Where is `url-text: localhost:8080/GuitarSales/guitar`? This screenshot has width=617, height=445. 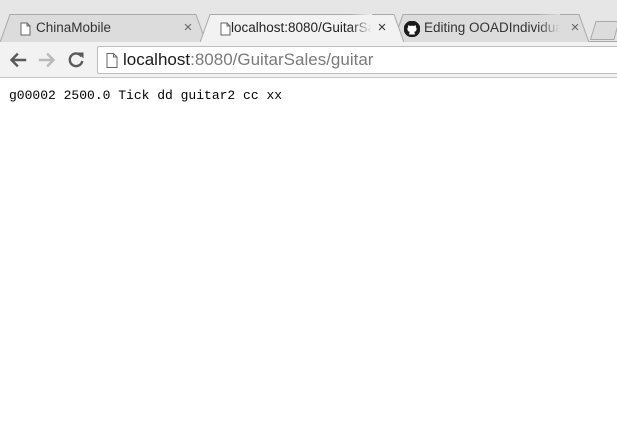 url-text: localhost:8080/GuitarSales/guitar is located at coordinates (248, 60).